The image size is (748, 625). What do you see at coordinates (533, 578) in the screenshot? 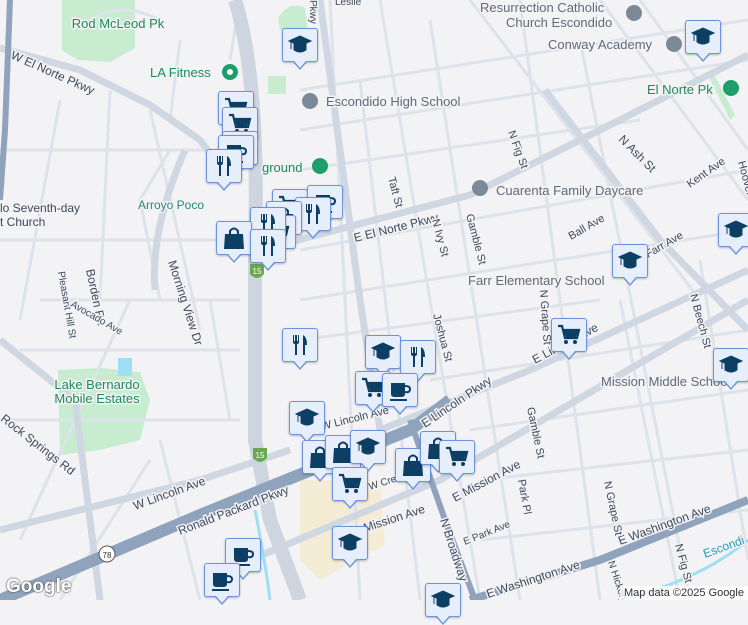
I see `street-label: E Washington Ave` at bounding box center [533, 578].